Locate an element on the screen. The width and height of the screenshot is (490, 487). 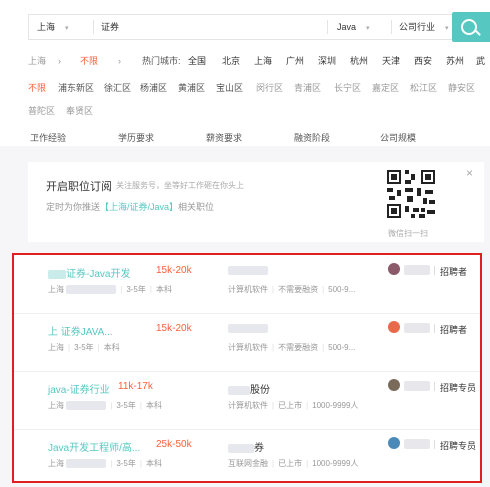
search-icon is located at coordinates (469, 27).